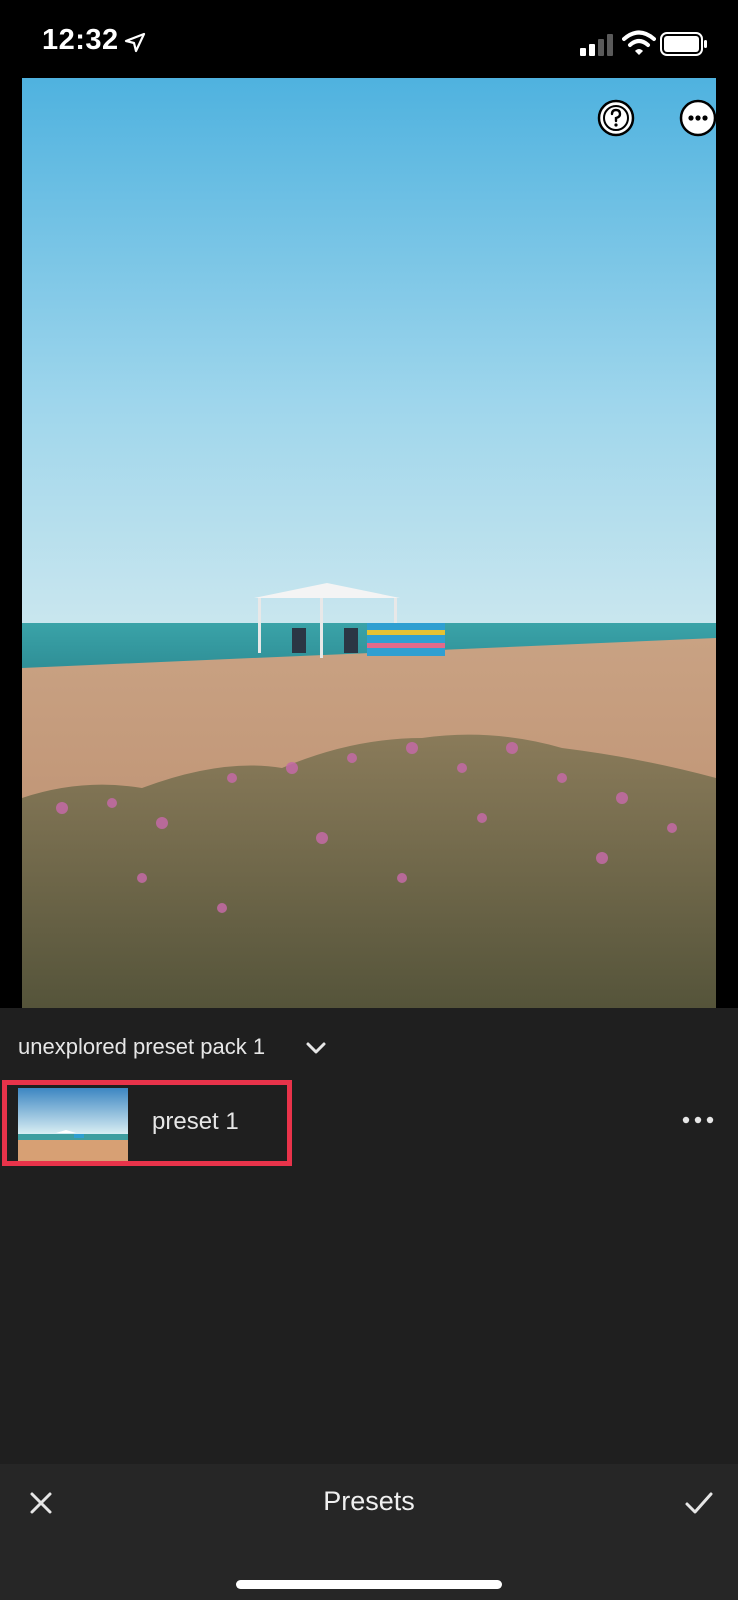 The image size is (738, 1600). Describe the element at coordinates (135, 42) in the screenshot. I see `location-arrow-icon` at that location.